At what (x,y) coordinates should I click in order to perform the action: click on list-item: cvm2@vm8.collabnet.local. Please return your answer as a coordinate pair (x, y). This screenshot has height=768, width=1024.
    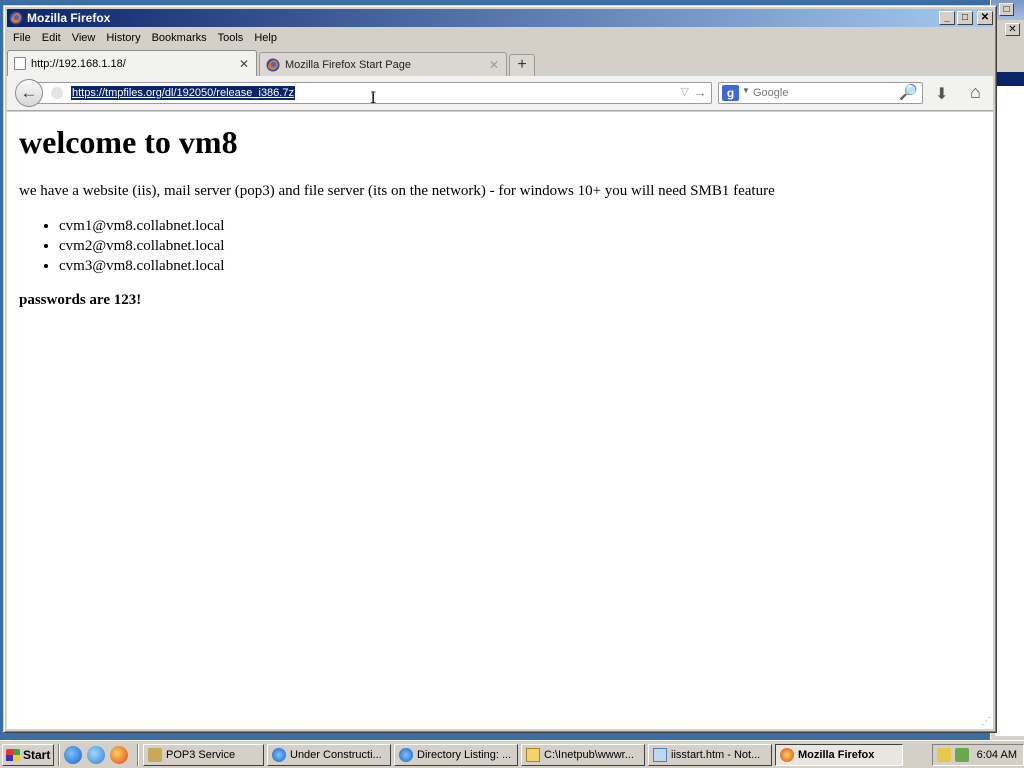
    Looking at the image, I should click on (521, 246).